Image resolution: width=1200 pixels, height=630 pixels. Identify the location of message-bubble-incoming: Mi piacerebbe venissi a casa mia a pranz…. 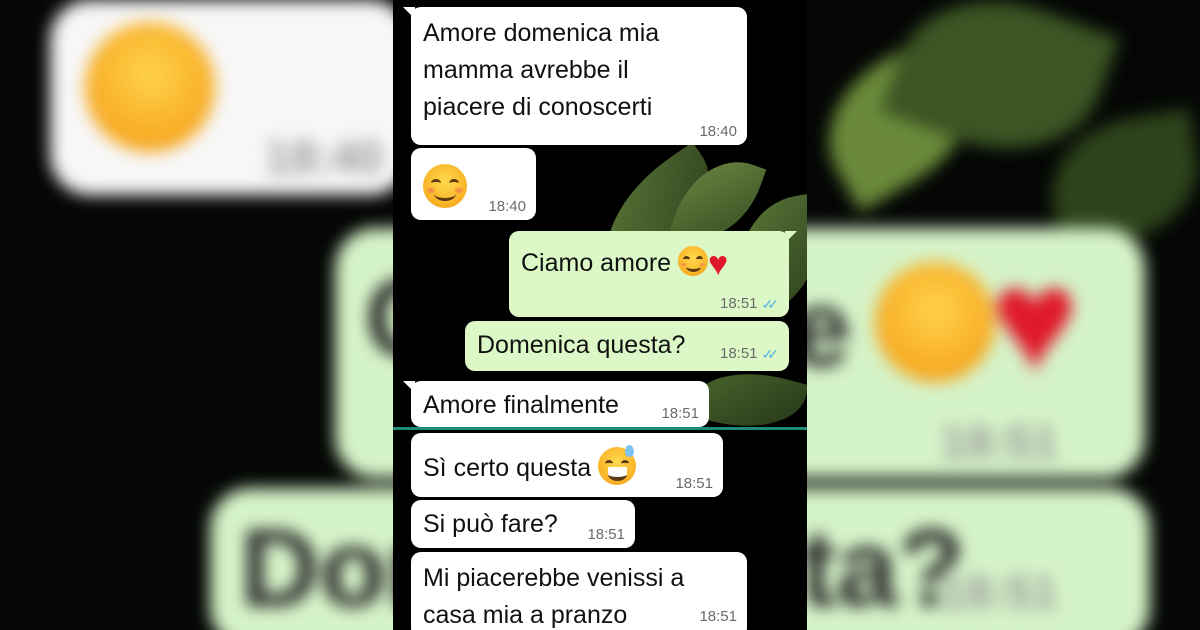
(579, 591).